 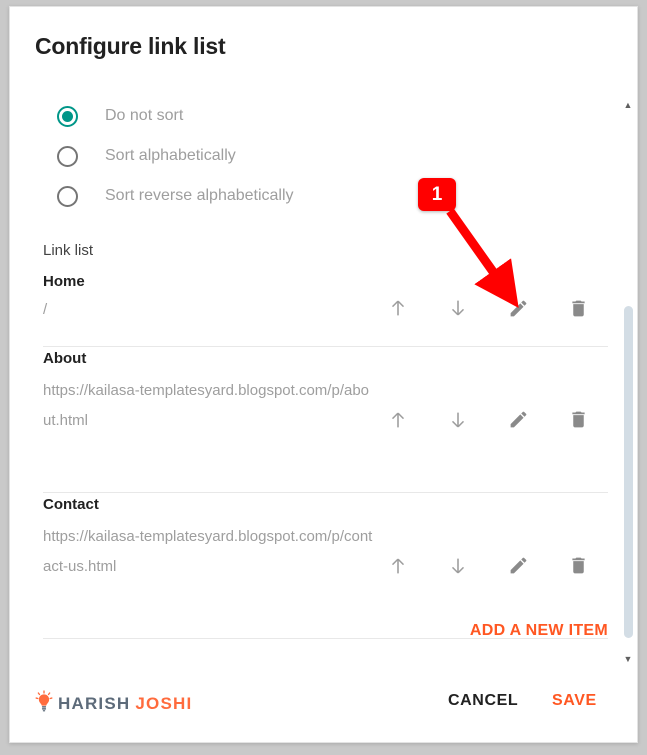 I want to click on scroll-down-chevron-icon: ▼, so click(x=628, y=659).